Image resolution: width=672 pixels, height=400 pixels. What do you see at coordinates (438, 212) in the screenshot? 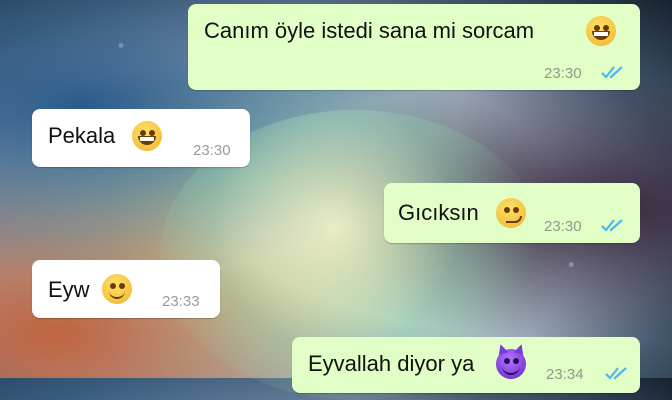
I see `message-text: Gıcıksın` at bounding box center [438, 212].